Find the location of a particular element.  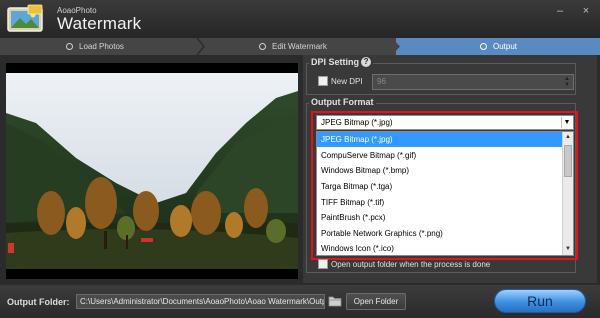

output-format-title: Output Format is located at coordinates (342, 102).